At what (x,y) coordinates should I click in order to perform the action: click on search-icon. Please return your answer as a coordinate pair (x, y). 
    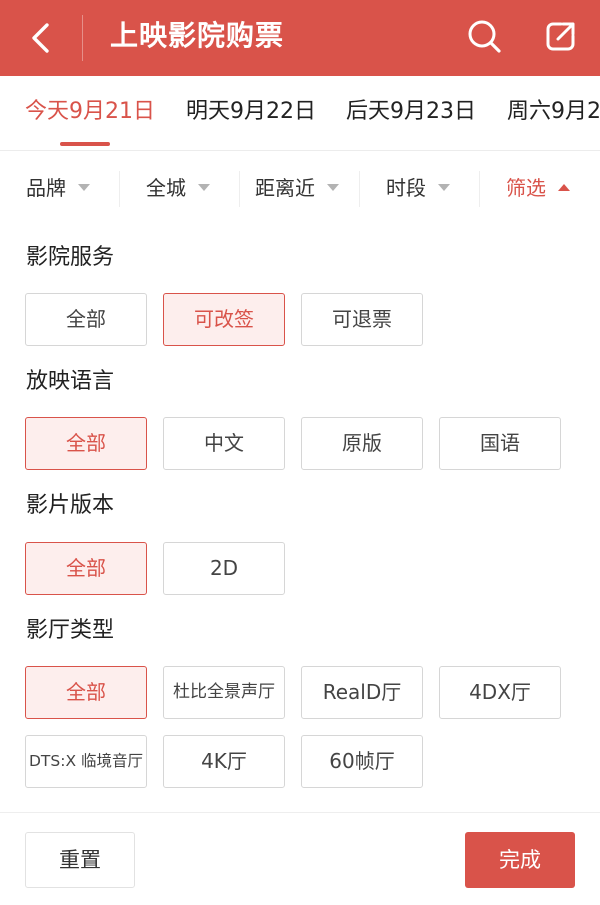
    Looking at the image, I should click on (484, 36).